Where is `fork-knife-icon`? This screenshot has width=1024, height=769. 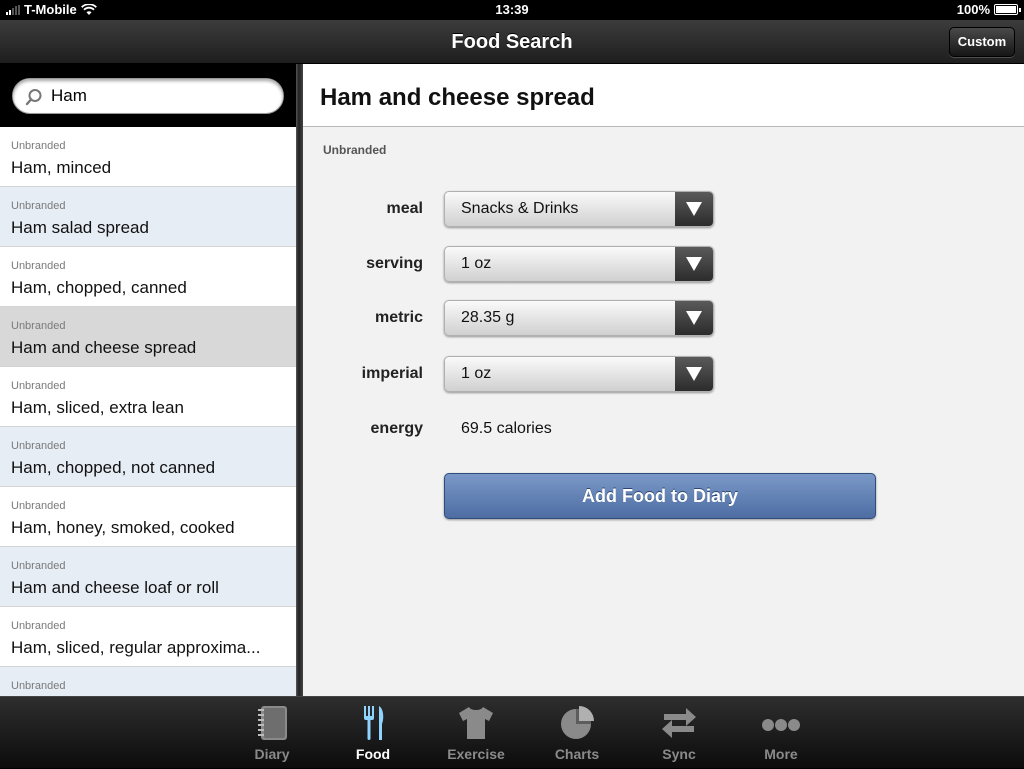
fork-knife-icon is located at coordinates (374, 723).